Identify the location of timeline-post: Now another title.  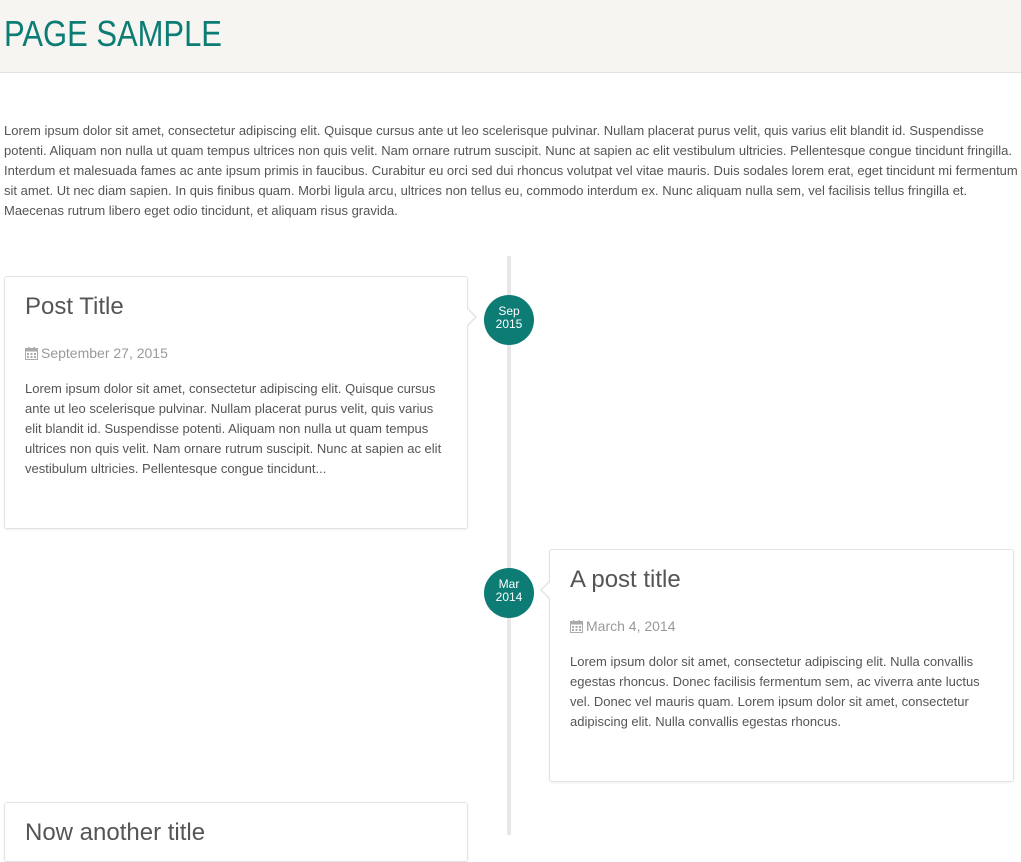
(236, 832).